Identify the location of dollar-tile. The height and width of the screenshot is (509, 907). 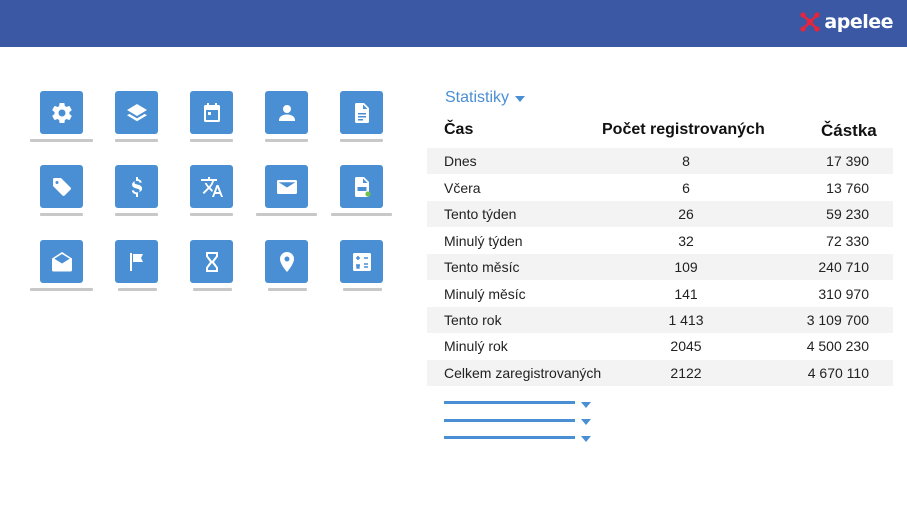
(136, 186).